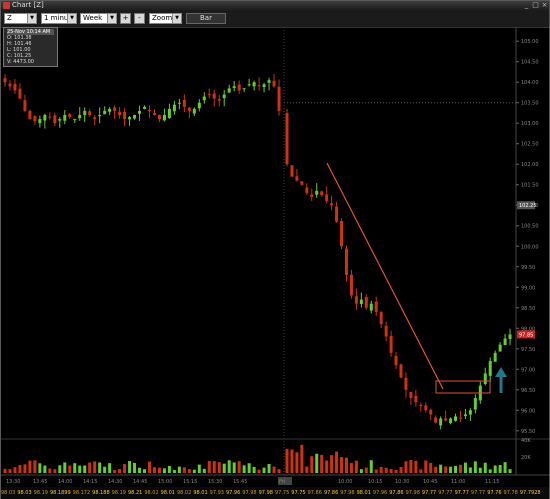 The image size is (550, 499). I want to click on zoom-select: Zoom ▼, so click(165, 18).